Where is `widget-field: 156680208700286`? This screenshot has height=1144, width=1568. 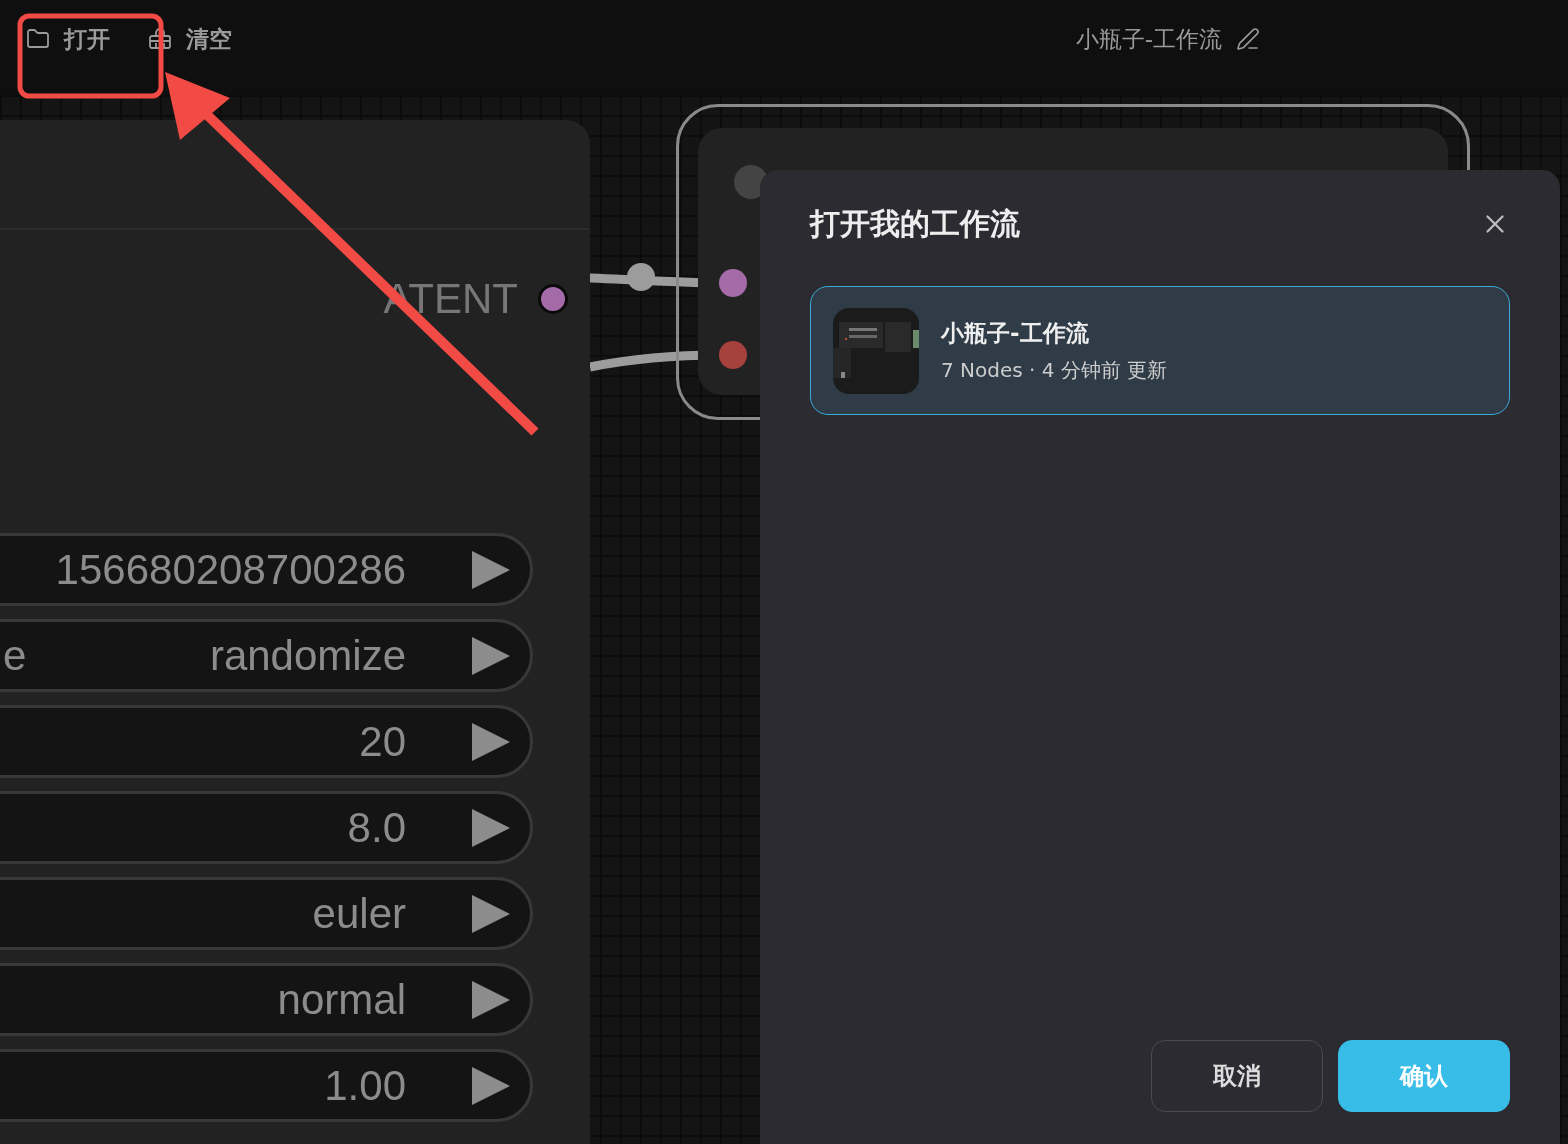
widget-field: 156680208700286 is located at coordinates (266, 569).